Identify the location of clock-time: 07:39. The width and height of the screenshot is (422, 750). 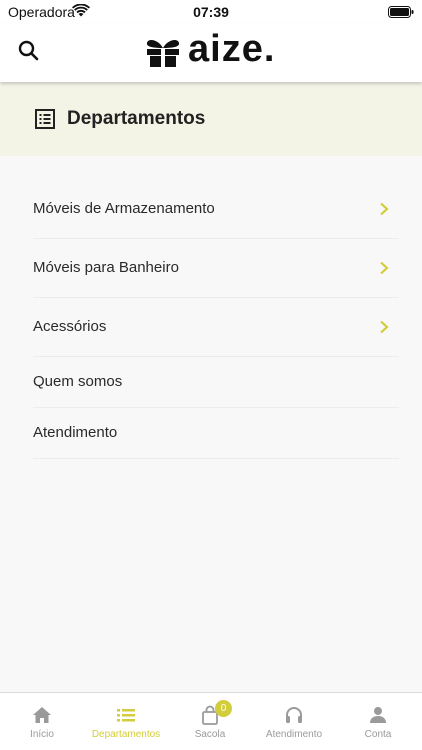
(211, 12).